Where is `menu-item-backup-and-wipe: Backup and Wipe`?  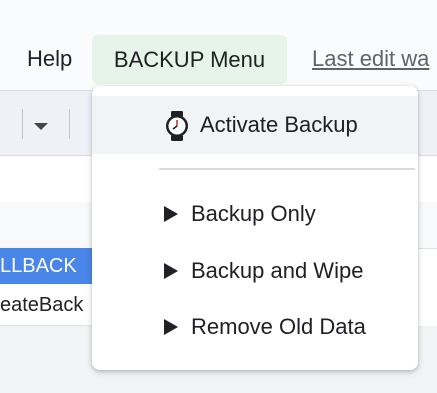 menu-item-backup-and-wipe: Backup and Wipe is located at coordinates (255, 271).